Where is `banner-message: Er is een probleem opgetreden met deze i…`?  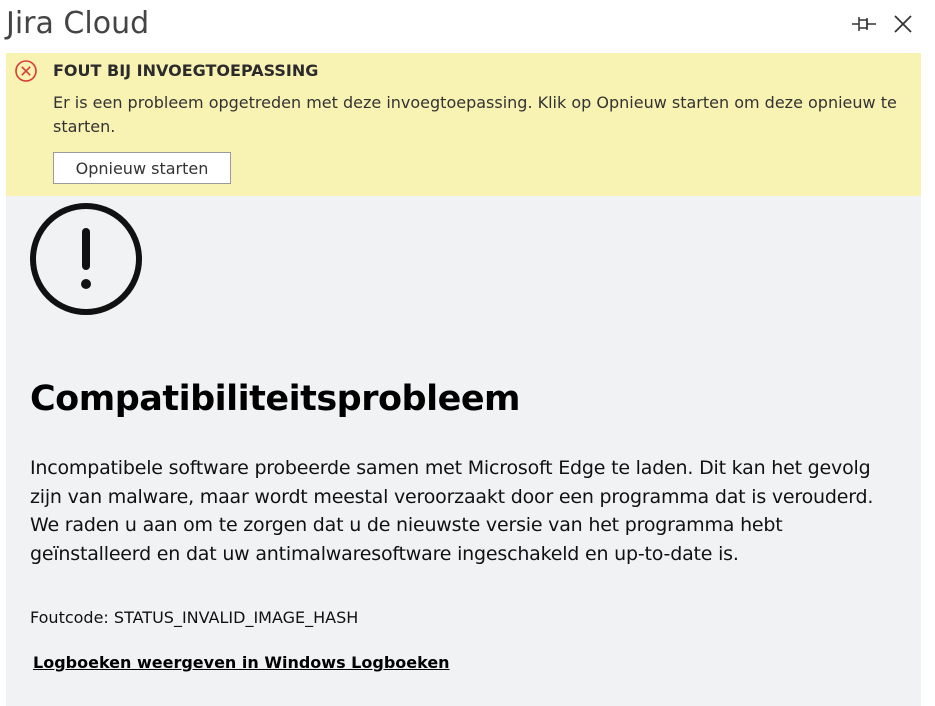 banner-message: Er is een probleem opgetreden met deze i… is located at coordinates (475, 114).